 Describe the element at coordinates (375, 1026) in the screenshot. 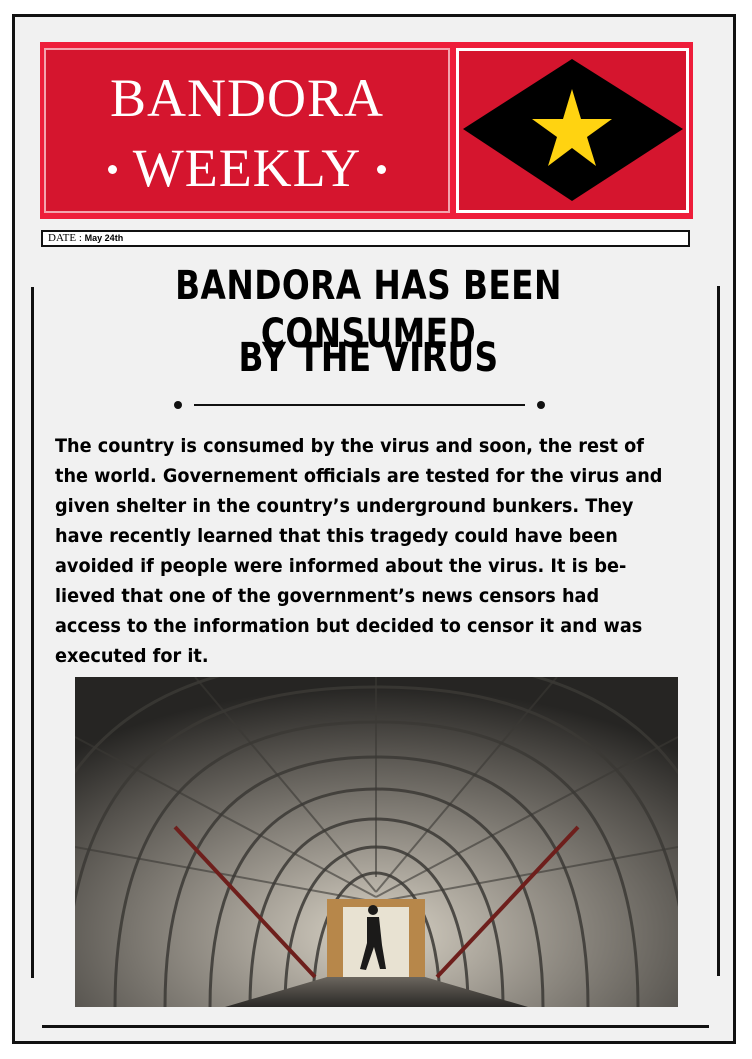

I see `bottom-rule` at that location.